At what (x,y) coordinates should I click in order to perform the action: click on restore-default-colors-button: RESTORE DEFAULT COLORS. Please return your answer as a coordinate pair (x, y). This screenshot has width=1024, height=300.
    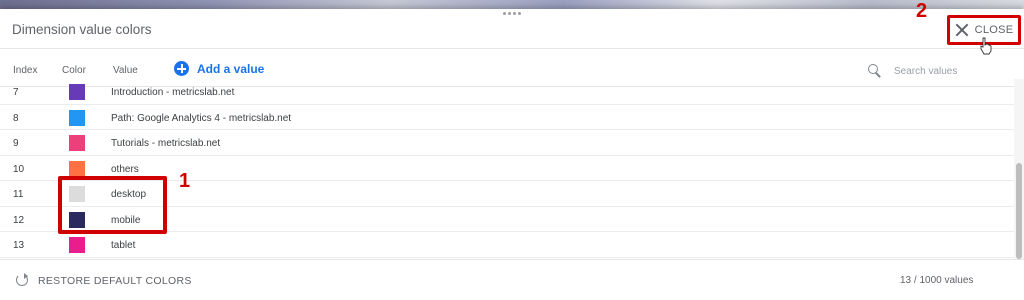
    Looking at the image, I should click on (104, 280).